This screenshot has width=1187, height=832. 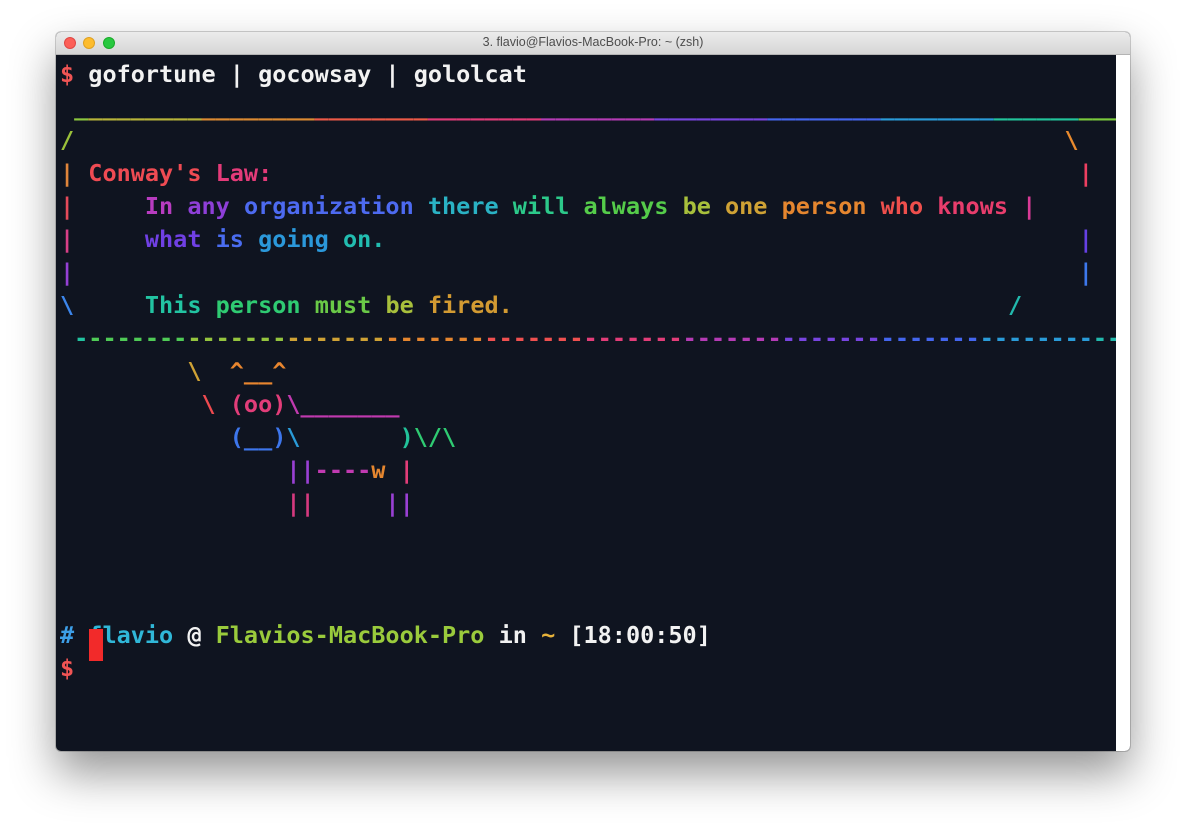 I want to click on terminal-line: ||----w |, so click(x=237, y=470).